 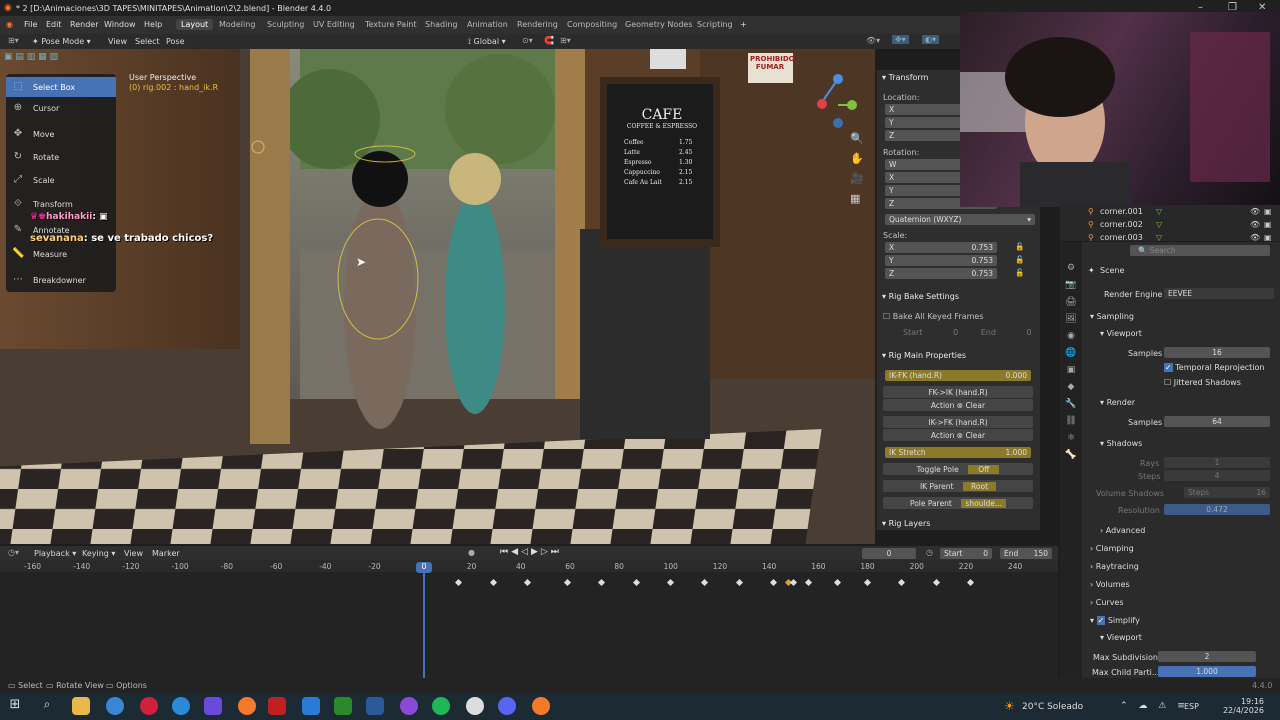 I want to click on menu-edit: Edit, so click(x=54, y=24).